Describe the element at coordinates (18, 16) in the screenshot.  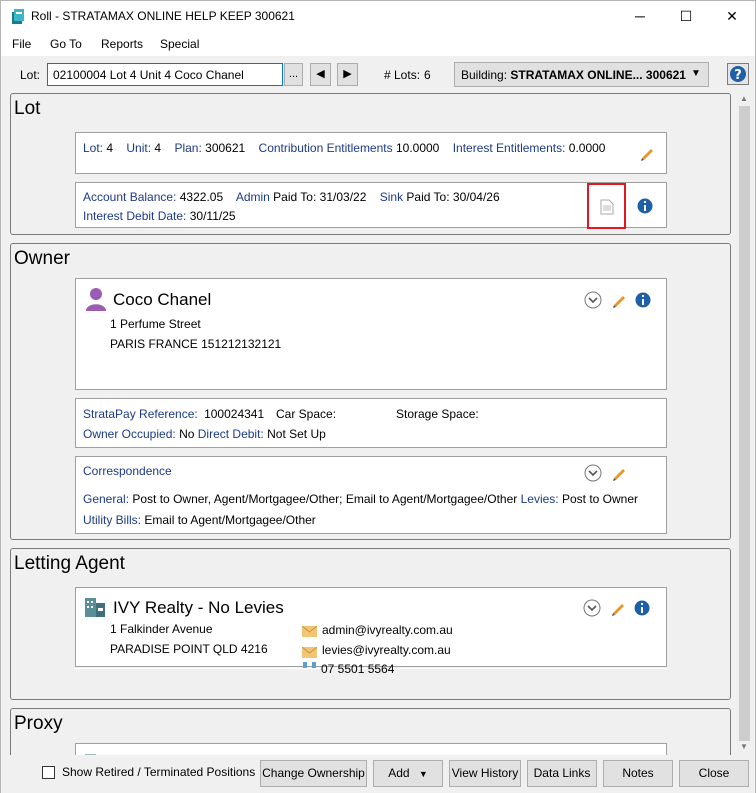
I see `app-logo-icon` at that location.